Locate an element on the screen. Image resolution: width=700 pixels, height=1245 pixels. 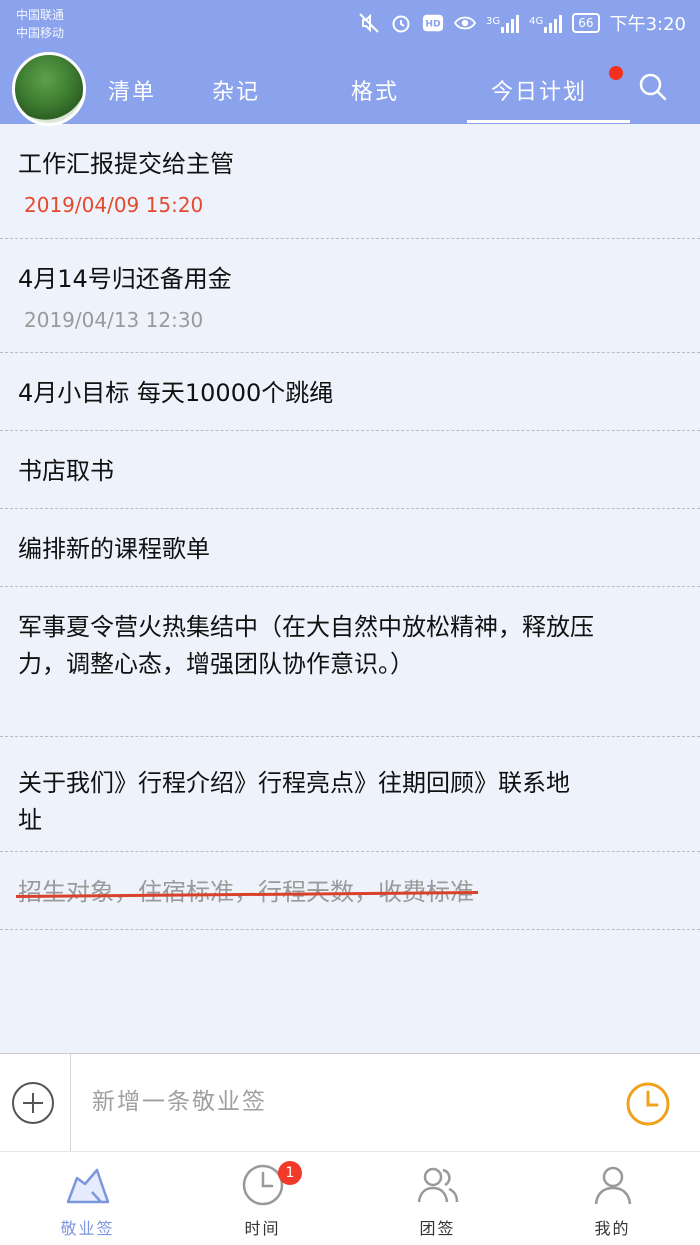
list-item: 书店取书 is located at coordinates (350, 470).